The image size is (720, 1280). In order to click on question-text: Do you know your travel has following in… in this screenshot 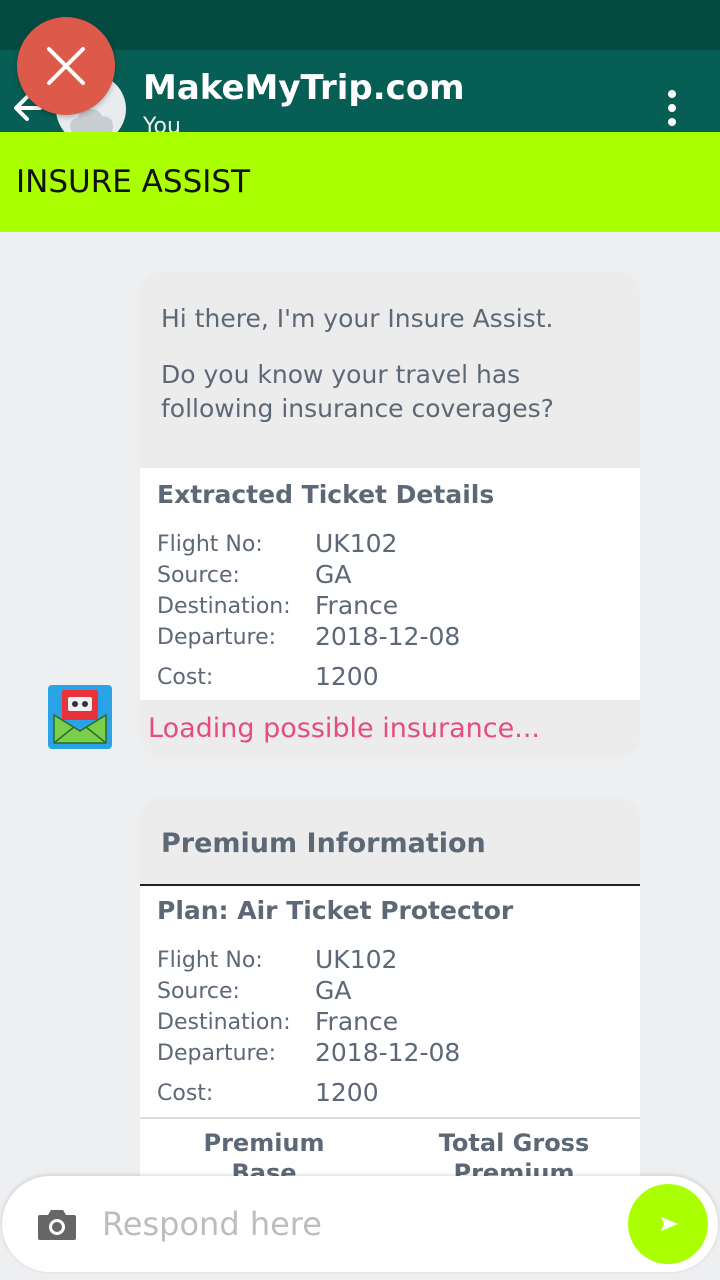, I will do `click(357, 391)`.